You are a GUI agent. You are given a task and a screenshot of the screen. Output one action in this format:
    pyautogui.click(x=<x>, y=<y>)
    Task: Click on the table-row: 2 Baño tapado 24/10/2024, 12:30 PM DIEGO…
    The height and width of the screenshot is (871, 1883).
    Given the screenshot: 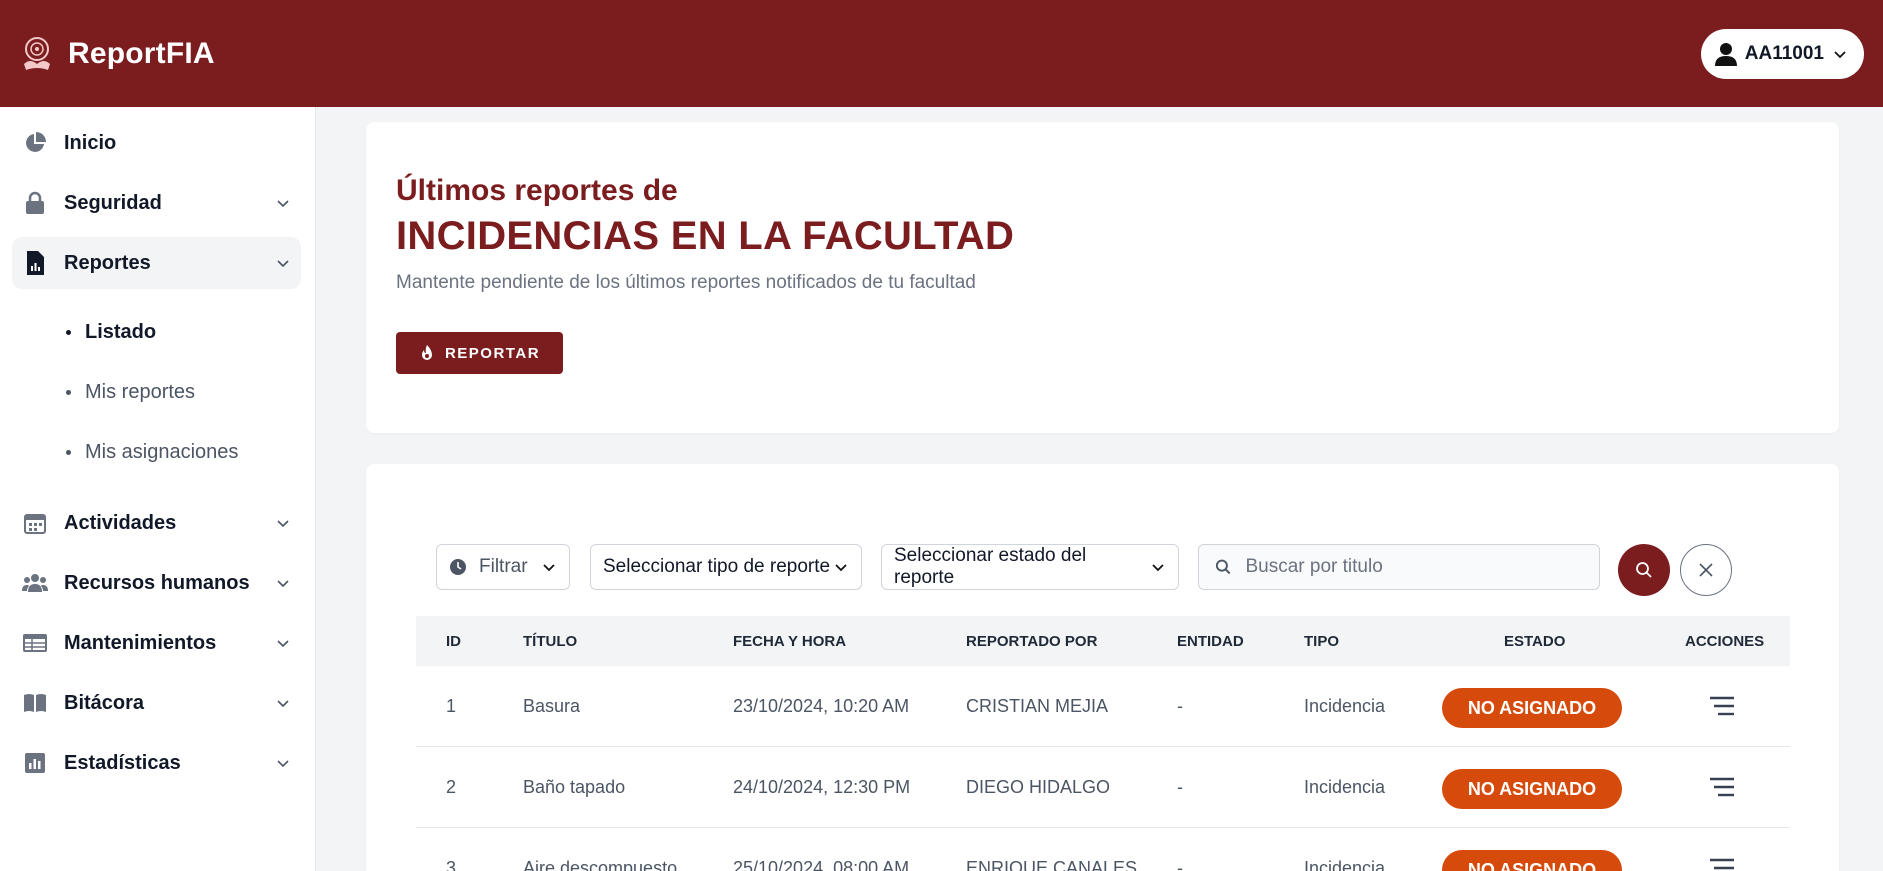 What is the action you would take?
    pyautogui.click(x=1103, y=787)
    